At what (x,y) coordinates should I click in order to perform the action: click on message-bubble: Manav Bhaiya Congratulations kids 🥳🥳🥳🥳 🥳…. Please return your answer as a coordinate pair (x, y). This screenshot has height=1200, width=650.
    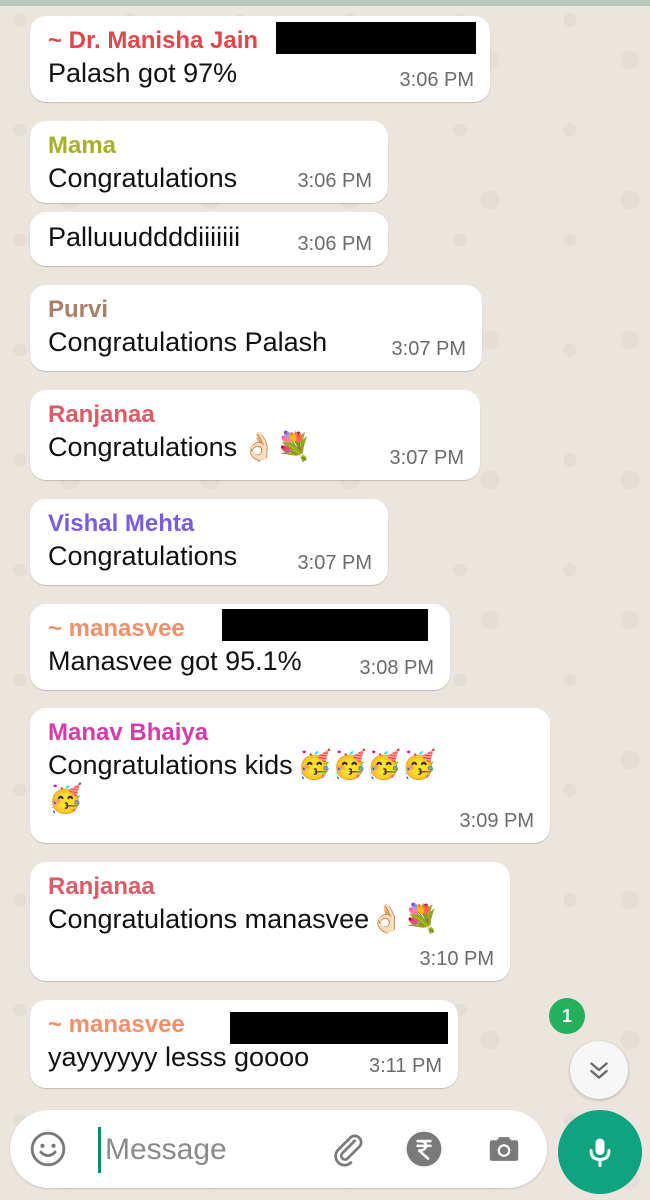
    Looking at the image, I should click on (290, 775).